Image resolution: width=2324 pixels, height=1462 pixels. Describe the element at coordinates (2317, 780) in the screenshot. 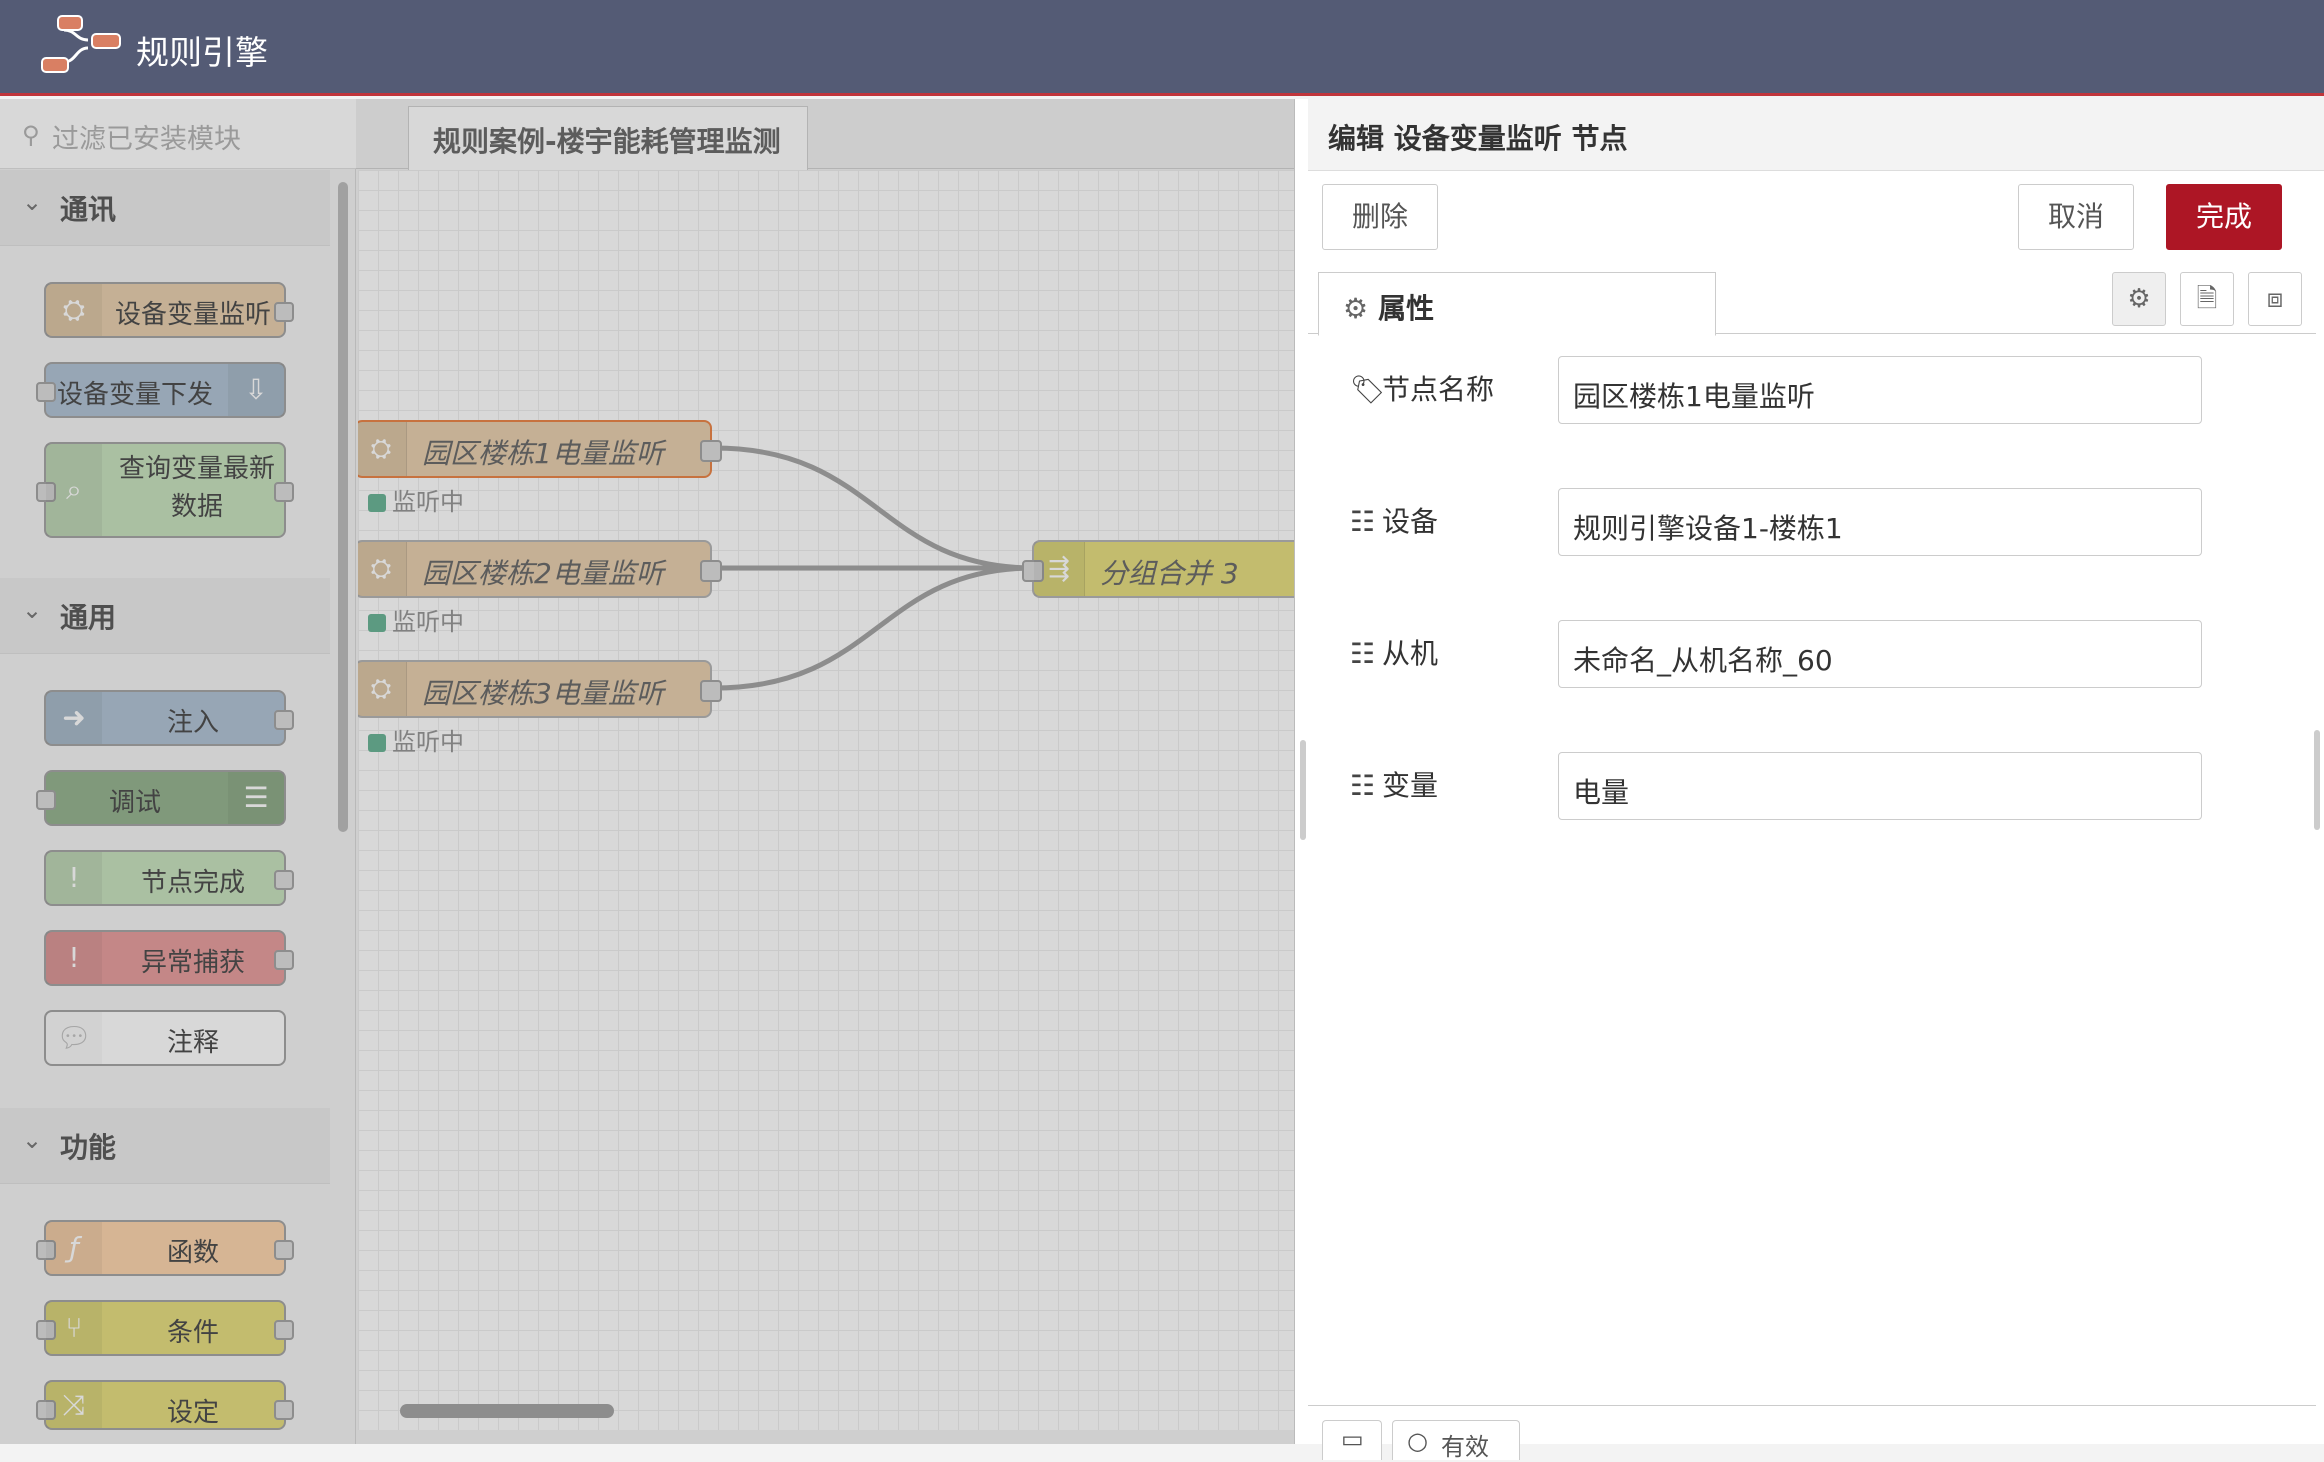

I see `editor-scrollbar` at that location.